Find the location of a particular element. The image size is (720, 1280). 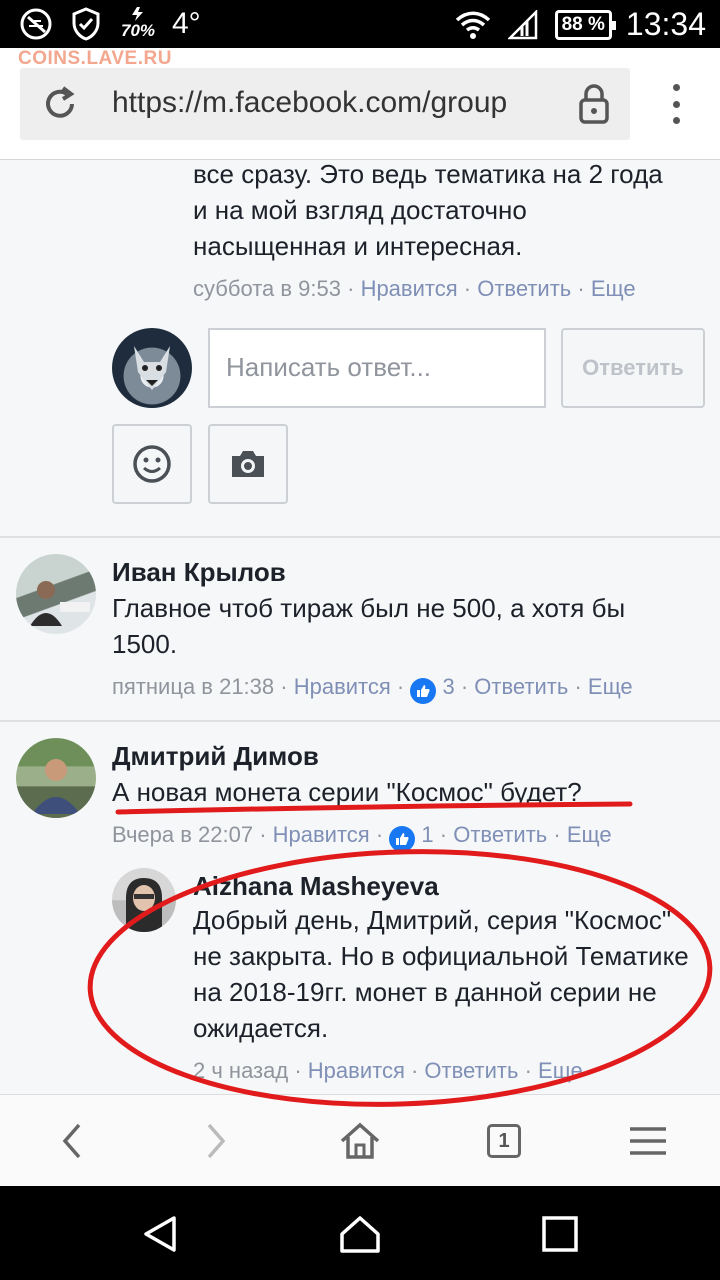

reload-icon is located at coordinates (60, 106).